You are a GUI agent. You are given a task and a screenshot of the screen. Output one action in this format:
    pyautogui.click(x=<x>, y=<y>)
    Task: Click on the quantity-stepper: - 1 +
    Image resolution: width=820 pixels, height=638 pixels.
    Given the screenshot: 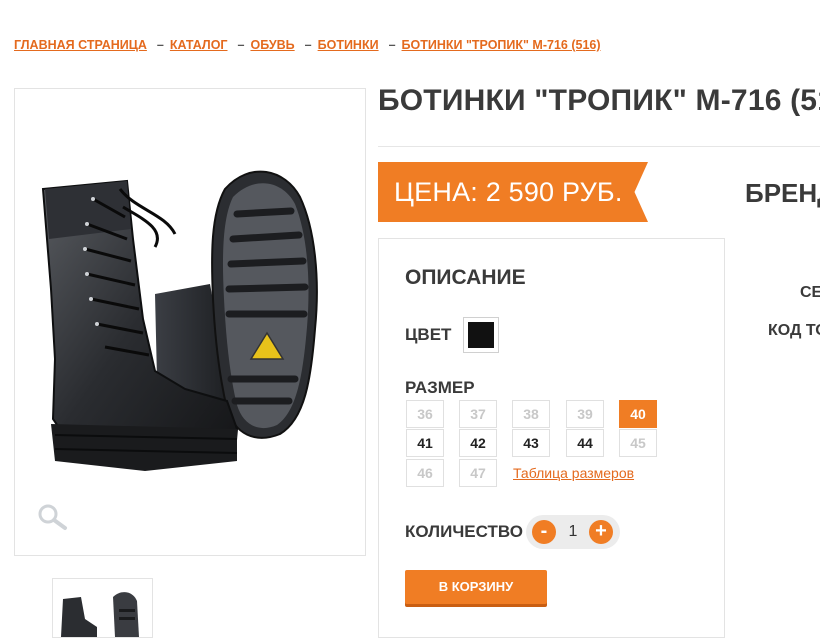 What is the action you would take?
    pyautogui.click(x=573, y=532)
    